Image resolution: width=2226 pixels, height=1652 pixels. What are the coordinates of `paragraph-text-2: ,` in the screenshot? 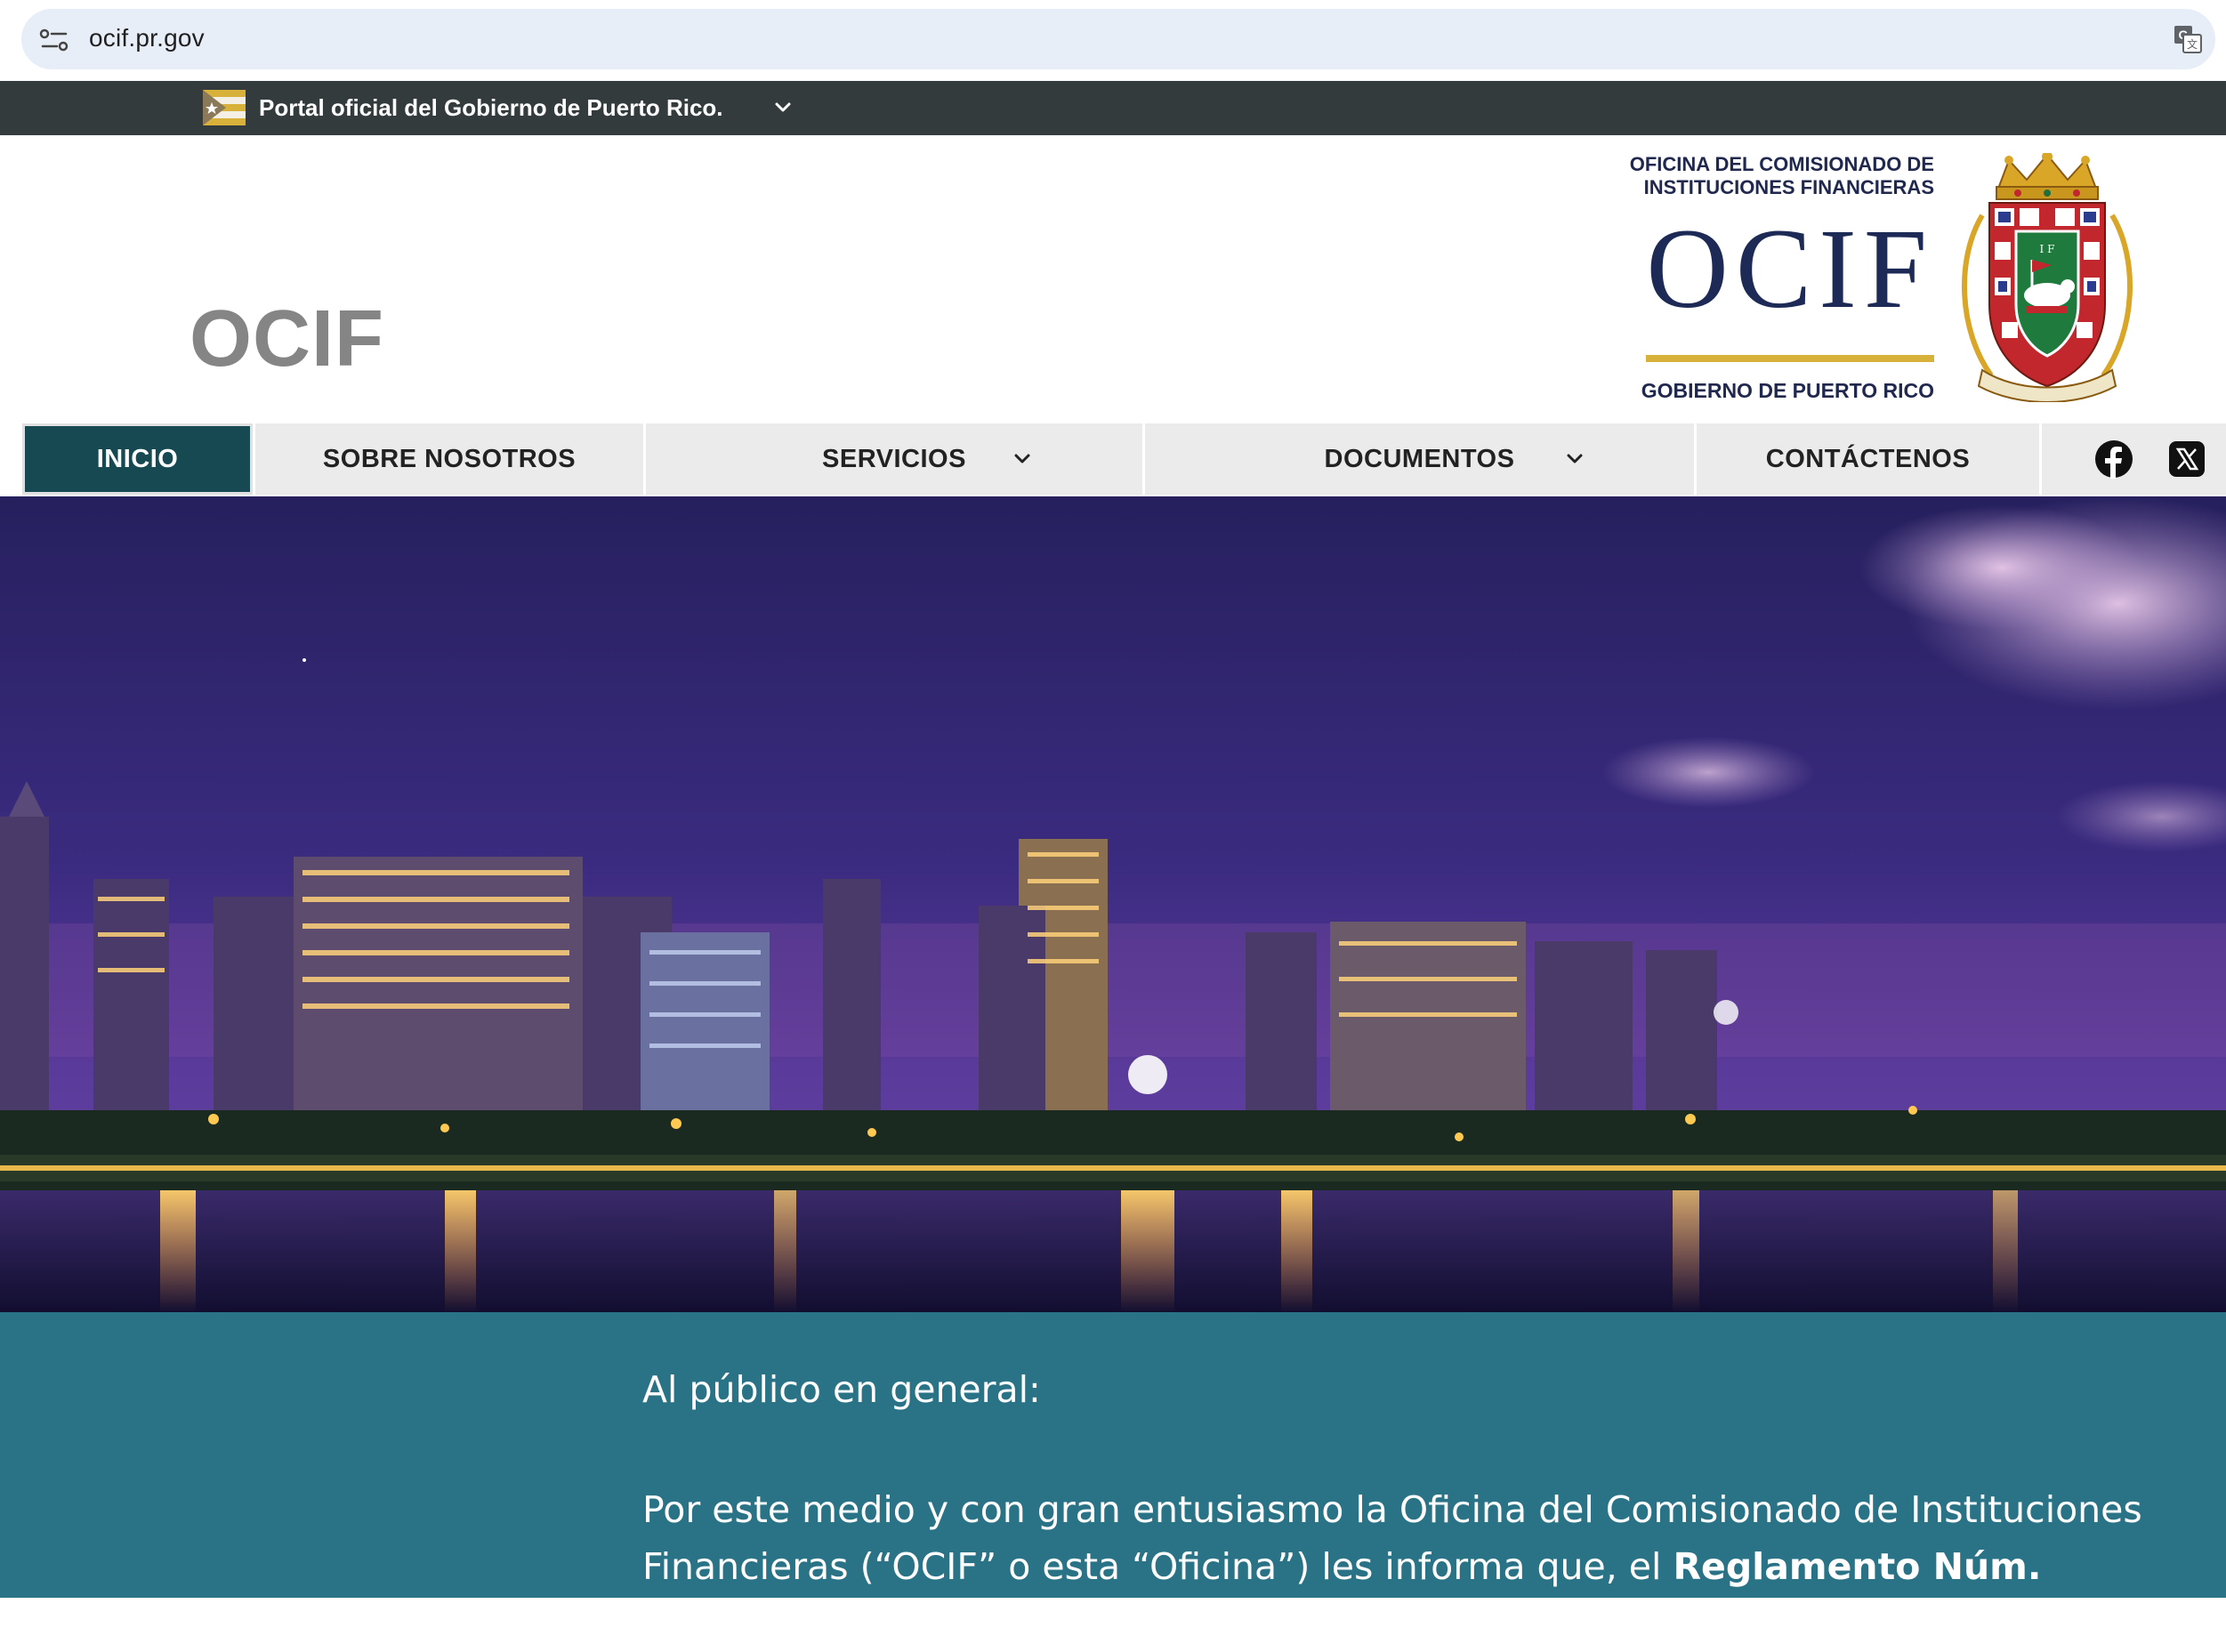 It's located at (750, 1623).